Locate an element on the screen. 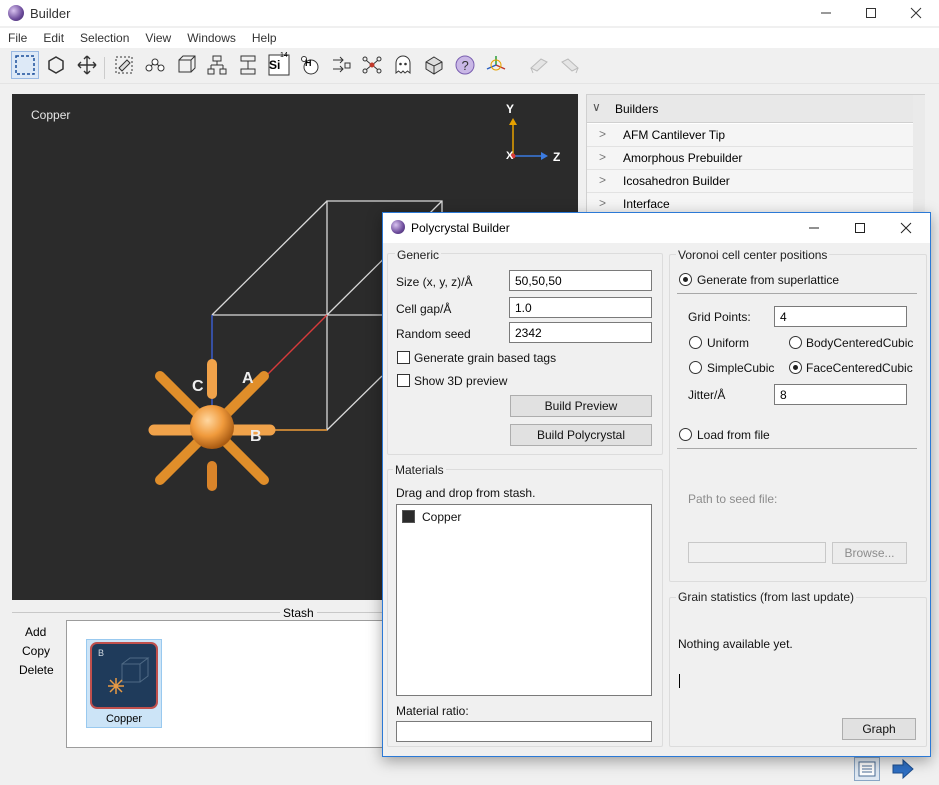  grain-statistics-text: Nothing available yet. is located at coordinates (735, 644).